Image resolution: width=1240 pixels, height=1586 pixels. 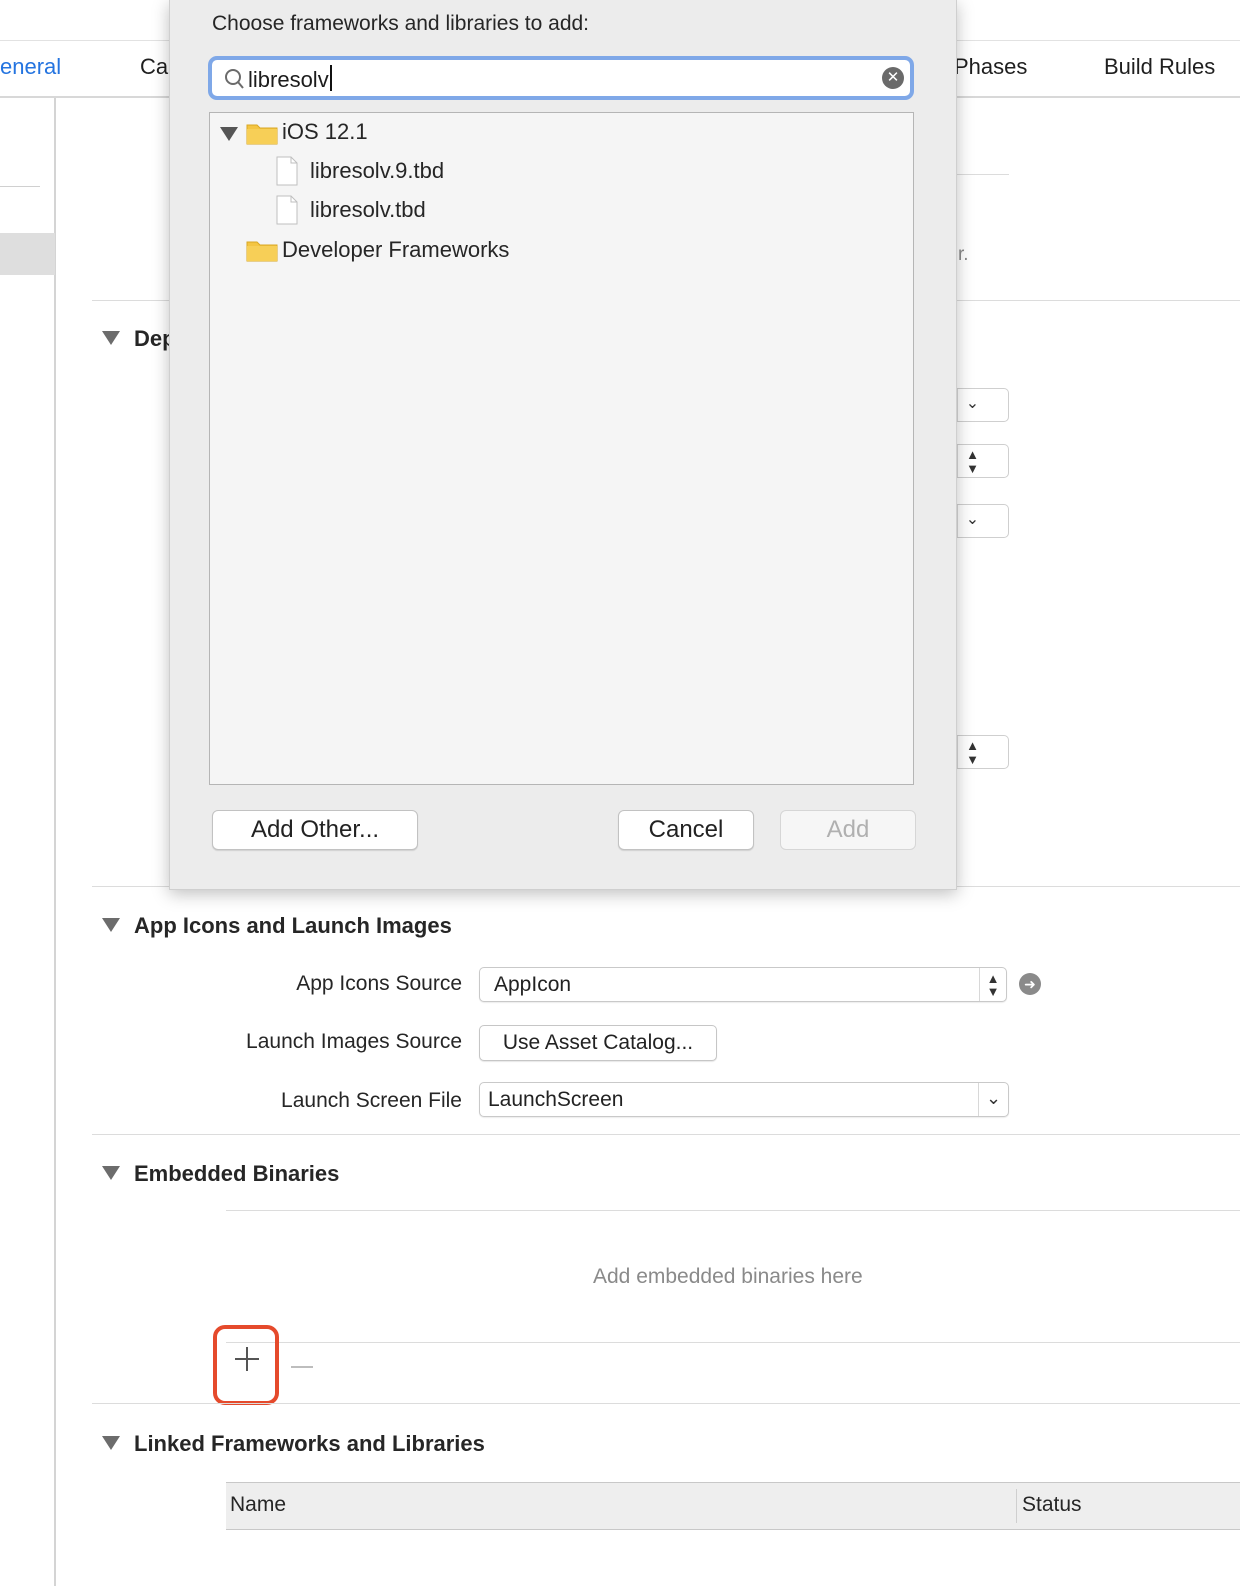 What do you see at coordinates (561, 78) in the screenshot?
I see `search-field: libresolv ✕` at bounding box center [561, 78].